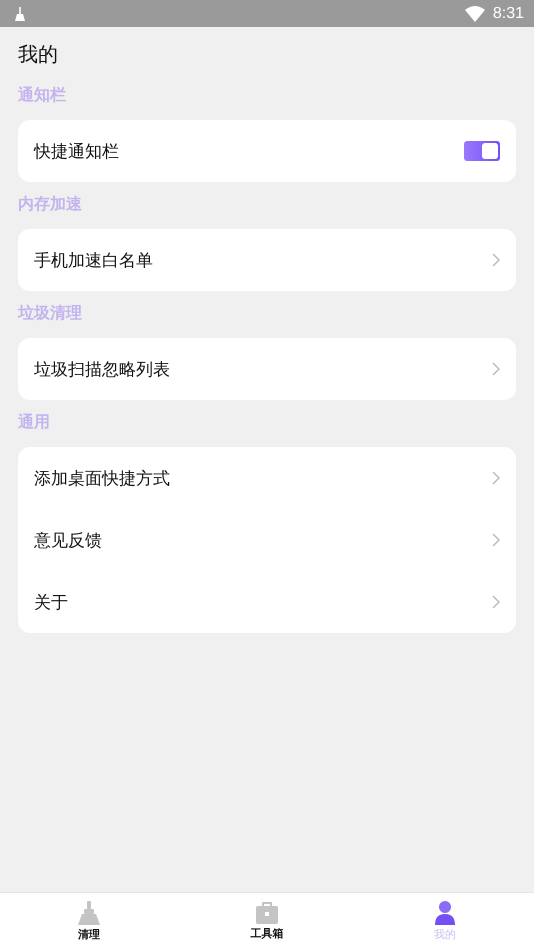 This screenshot has width=534, height=949. Describe the element at coordinates (474, 14) in the screenshot. I see `wifi-icon` at that location.